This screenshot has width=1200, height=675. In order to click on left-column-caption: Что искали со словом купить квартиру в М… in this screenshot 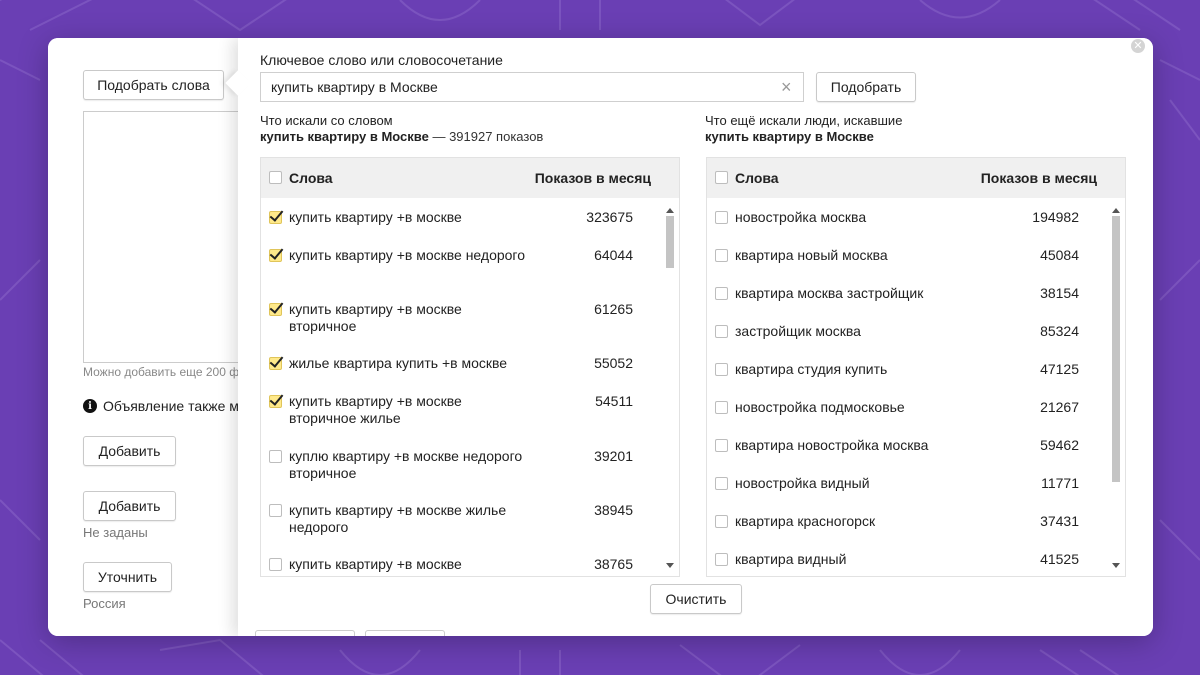, I will do `click(401, 129)`.